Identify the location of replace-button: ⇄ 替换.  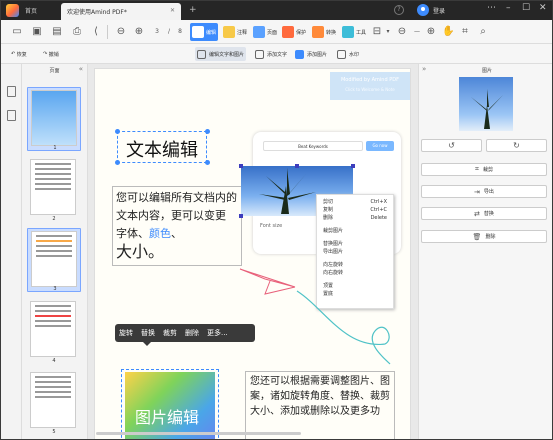
(484, 213).